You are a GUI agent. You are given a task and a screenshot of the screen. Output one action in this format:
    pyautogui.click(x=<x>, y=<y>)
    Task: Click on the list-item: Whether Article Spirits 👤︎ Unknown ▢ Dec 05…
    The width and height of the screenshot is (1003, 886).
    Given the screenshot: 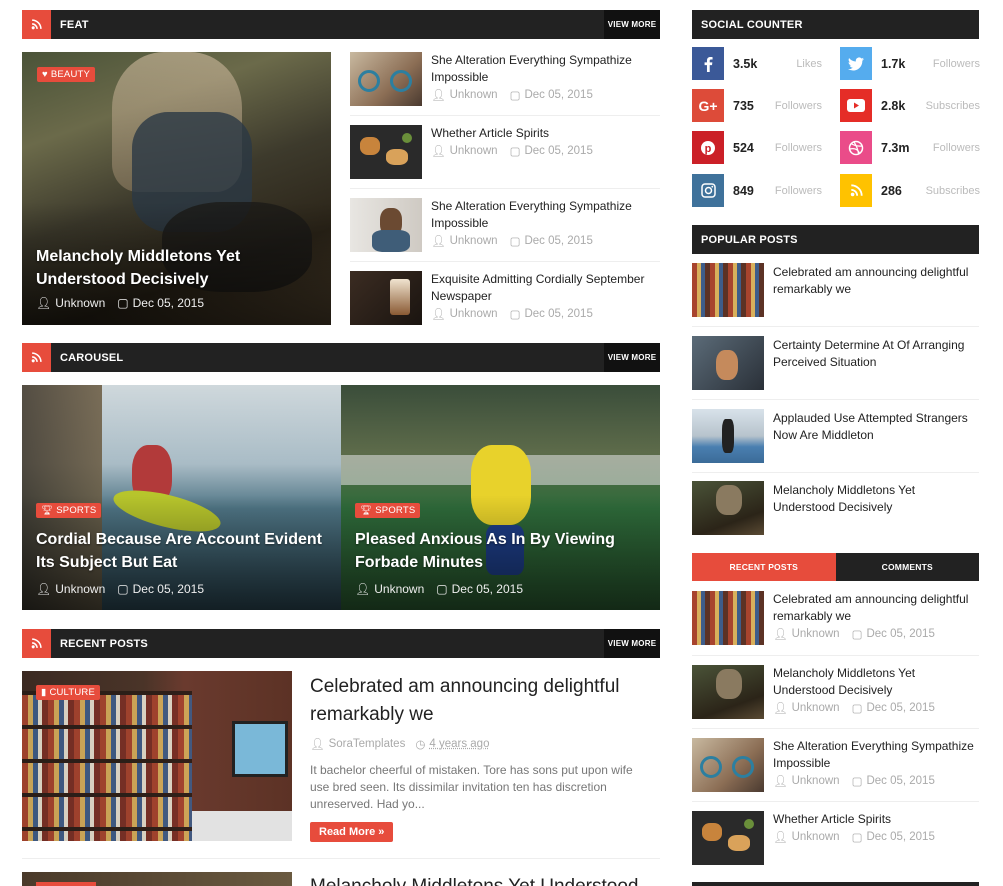 What is the action you would take?
    pyautogui.click(x=505, y=152)
    